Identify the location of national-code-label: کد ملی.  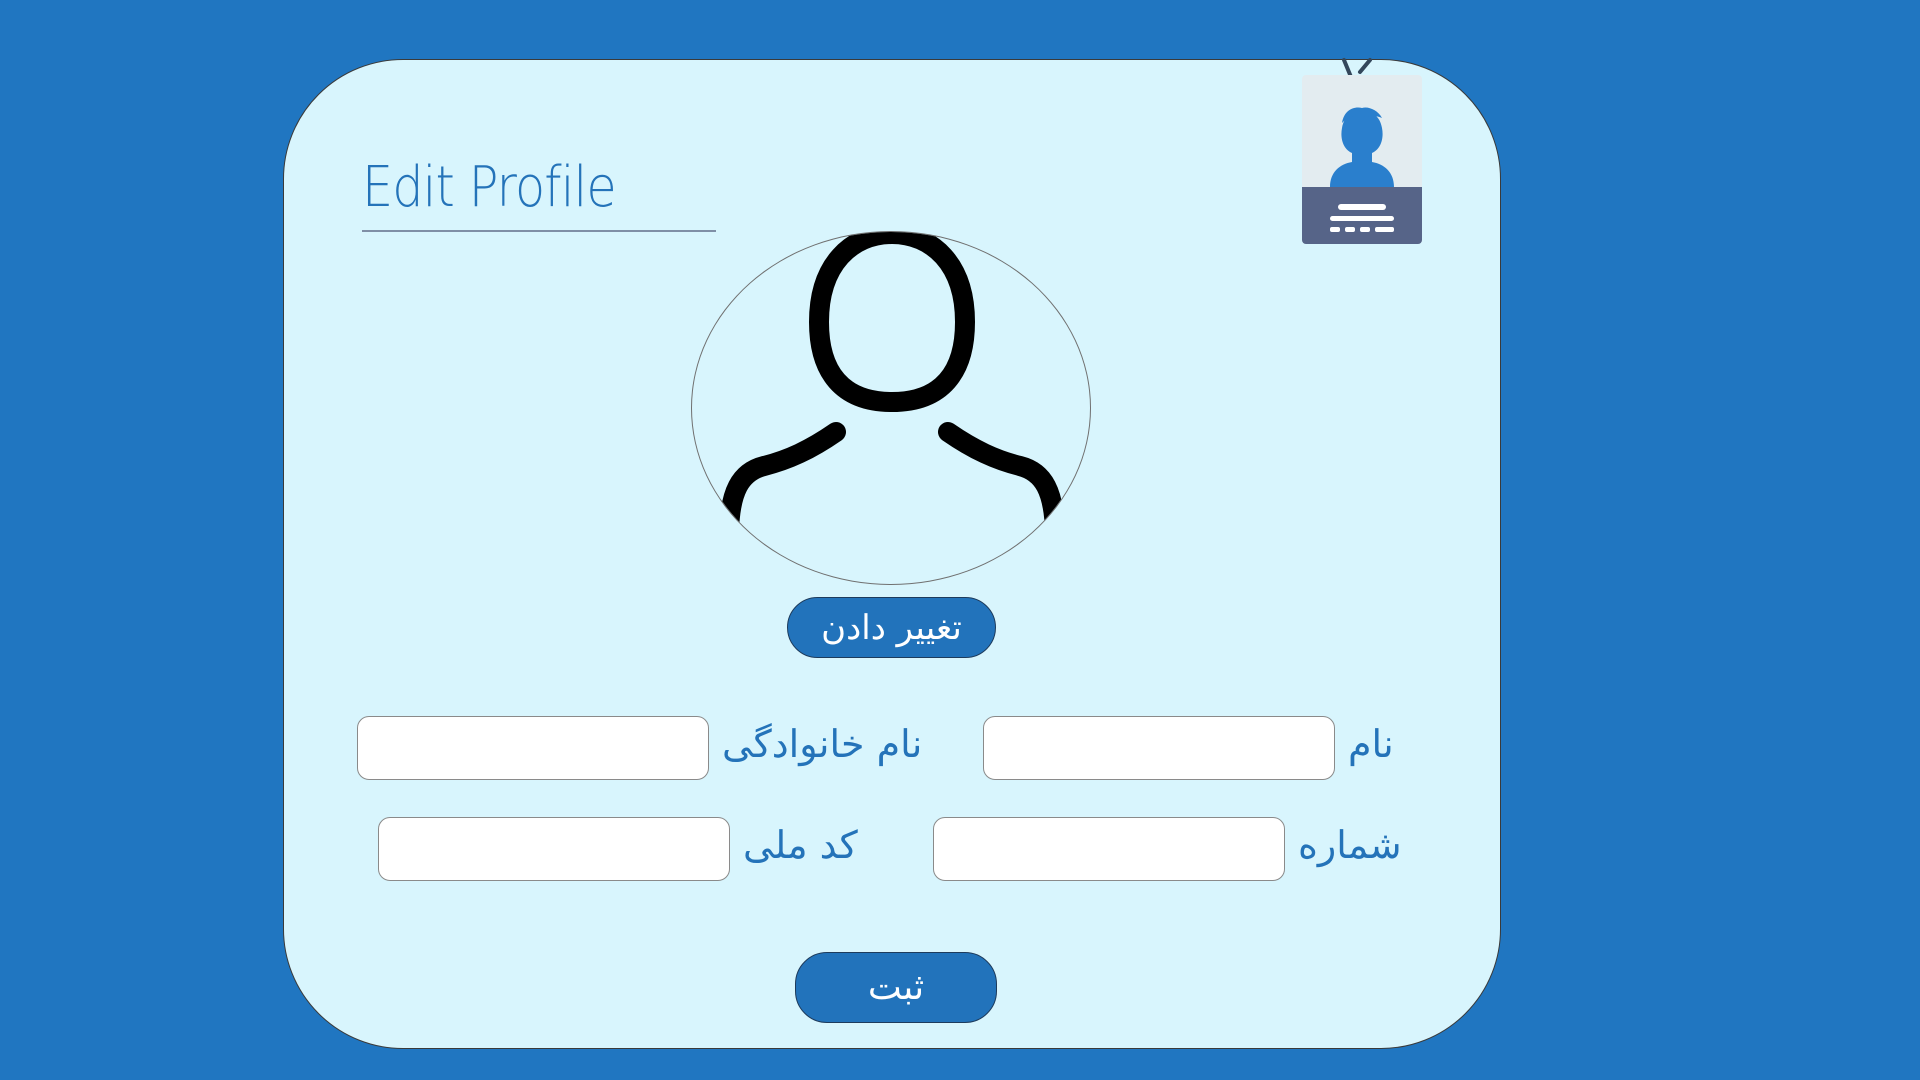
(800, 845).